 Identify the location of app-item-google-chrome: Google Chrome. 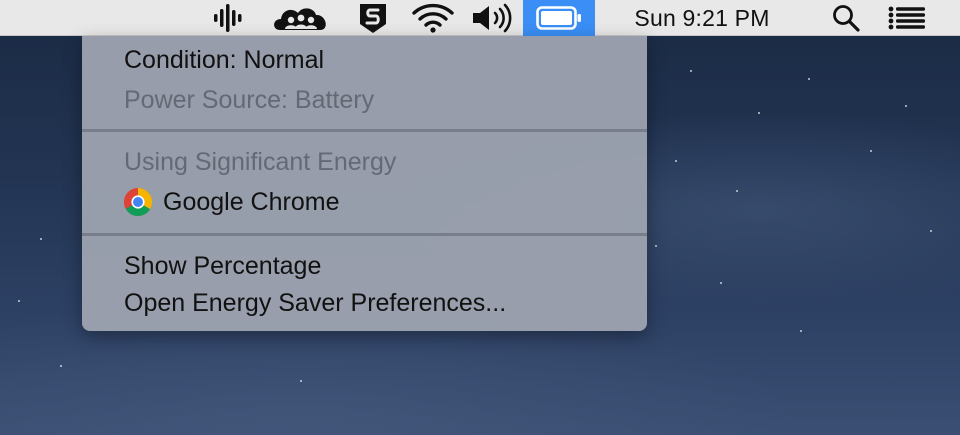
(231, 202).